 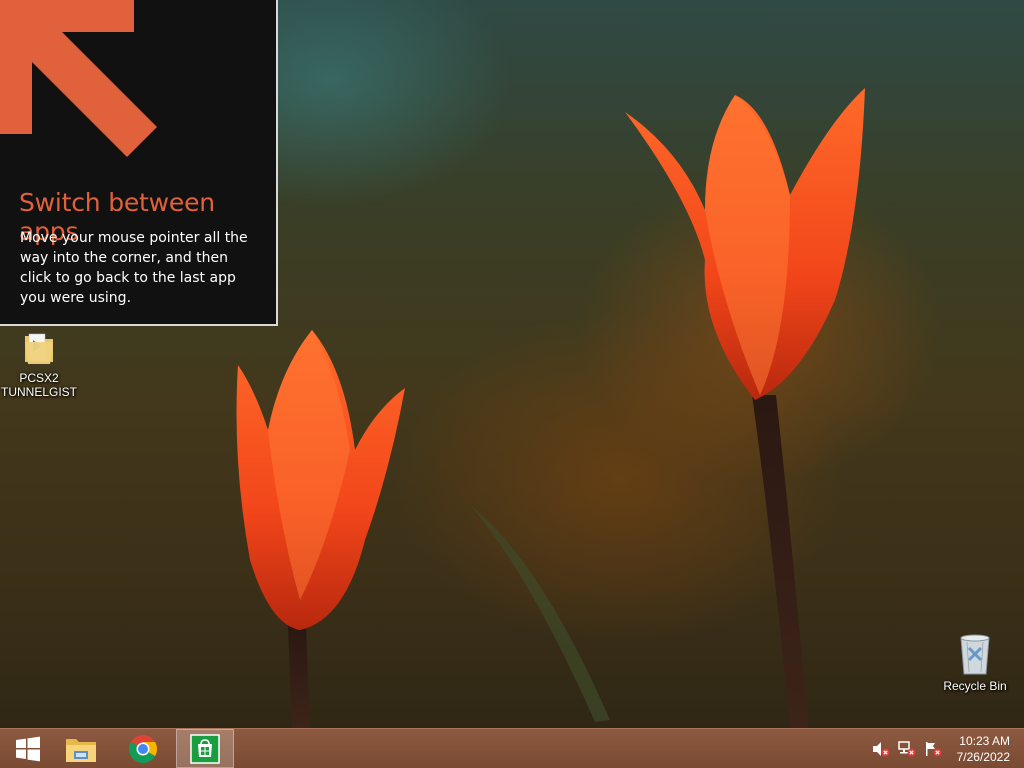 I want to click on start-button, so click(x=28, y=748).